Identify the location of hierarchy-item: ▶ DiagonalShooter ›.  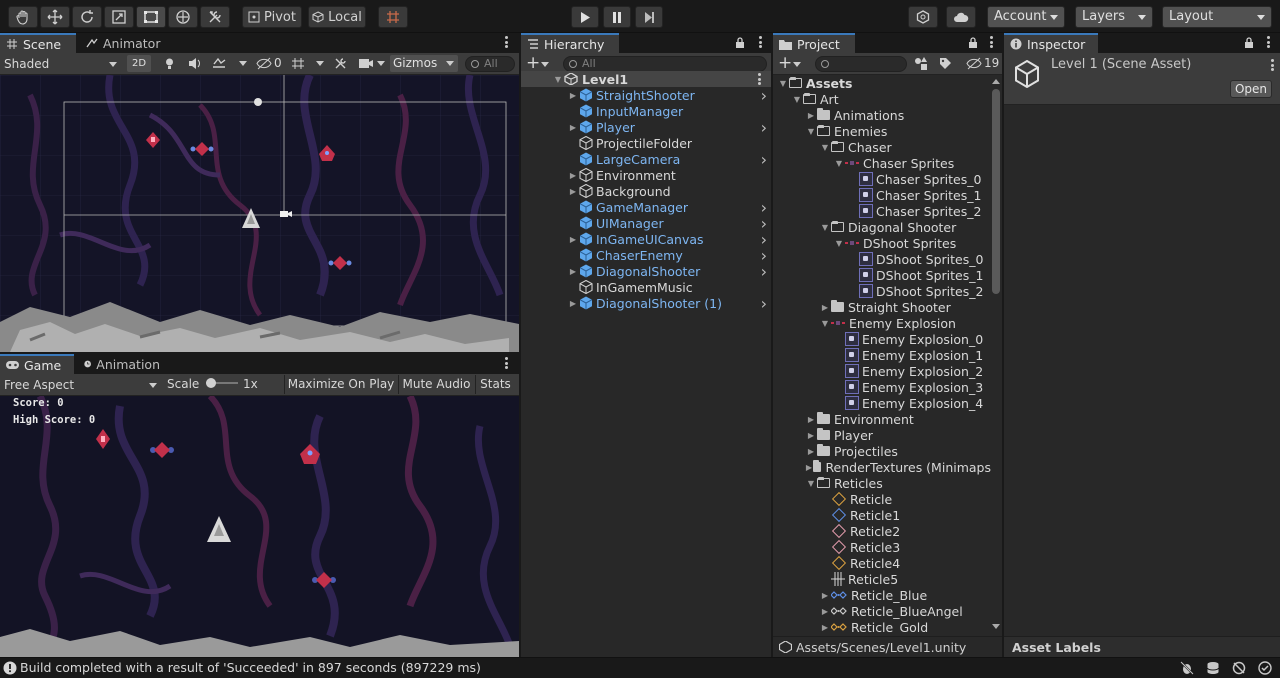
(646, 271).